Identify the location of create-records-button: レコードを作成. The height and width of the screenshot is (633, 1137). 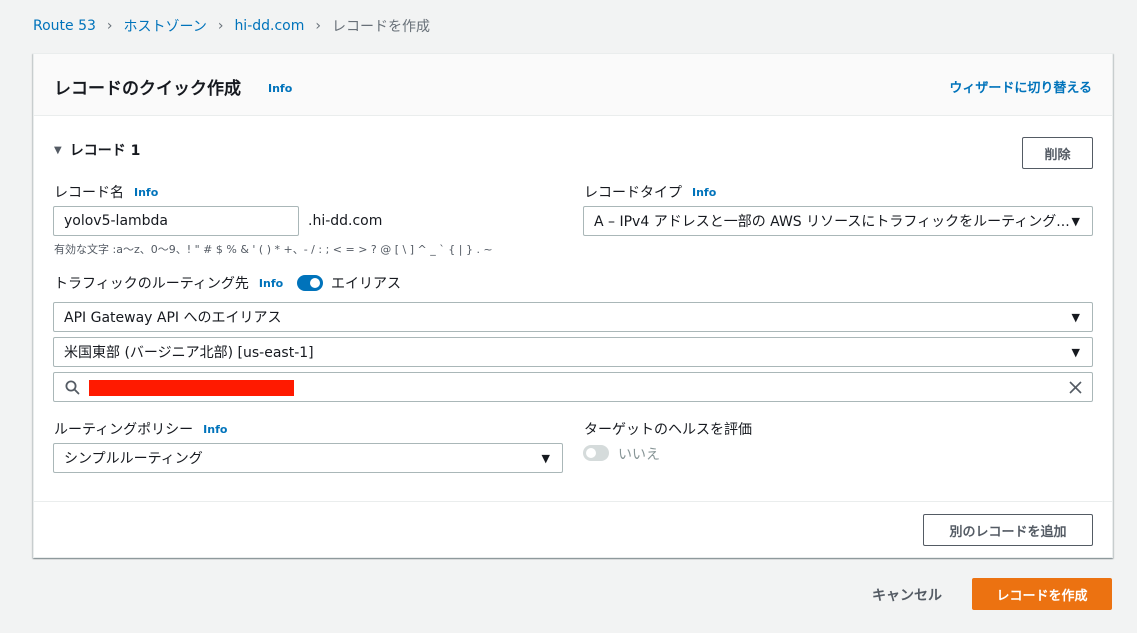
(1042, 594).